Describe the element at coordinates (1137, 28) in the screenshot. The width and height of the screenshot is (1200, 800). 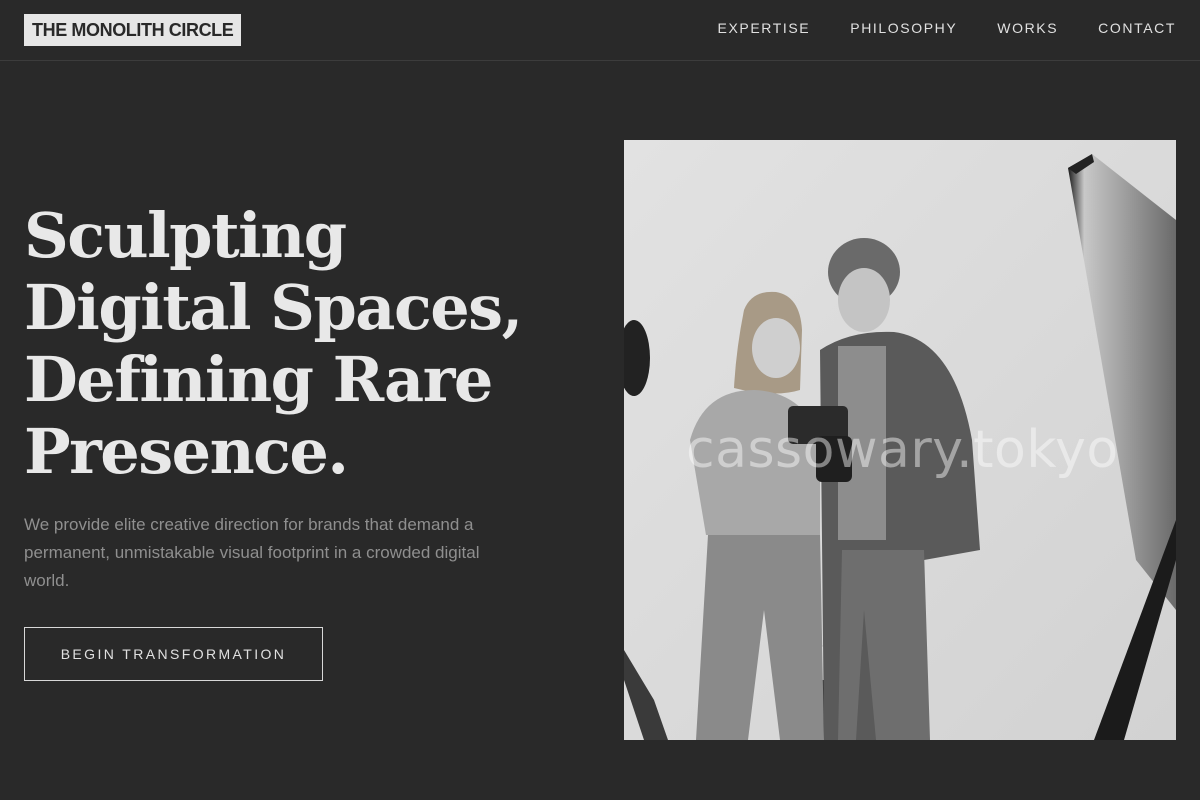
I see `nav-item-contact: CONTACT` at that location.